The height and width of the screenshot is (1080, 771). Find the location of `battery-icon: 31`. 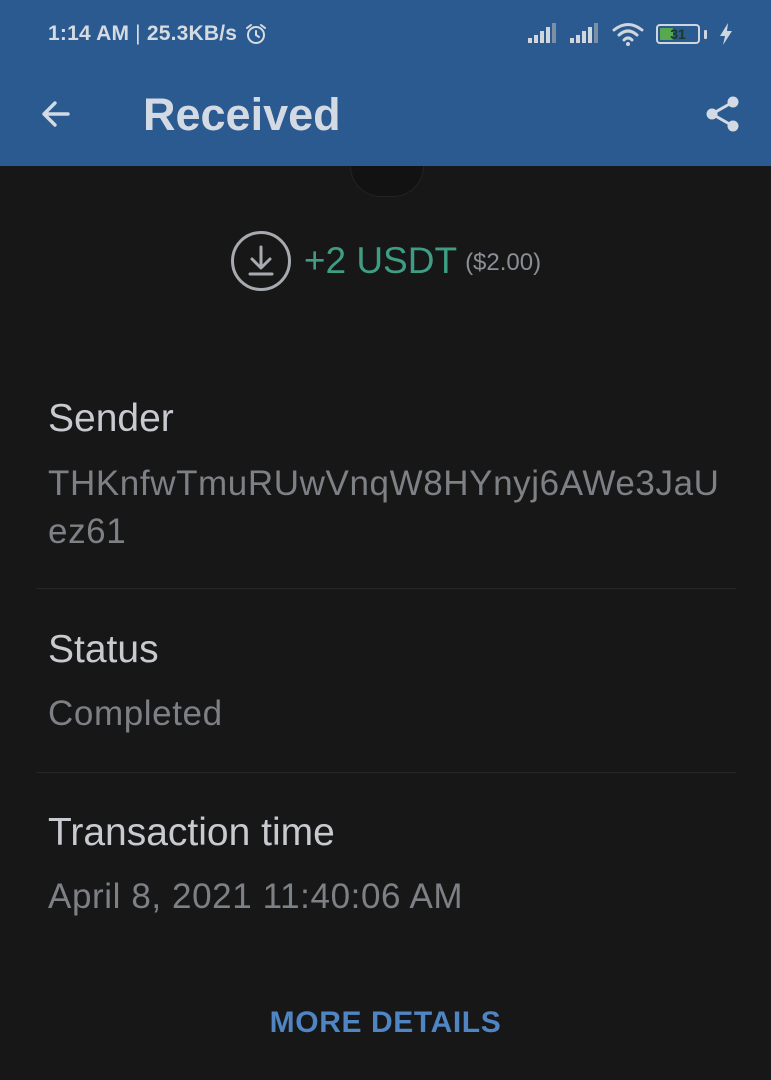

battery-icon: 31 is located at coordinates (681, 34).